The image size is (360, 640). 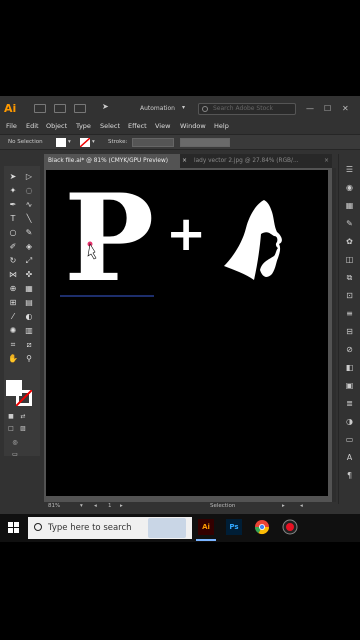 What do you see at coordinates (93, 142) in the screenshot?
I see `stroke-dropdown-icon: ▾` at bounding box center [93, 142].